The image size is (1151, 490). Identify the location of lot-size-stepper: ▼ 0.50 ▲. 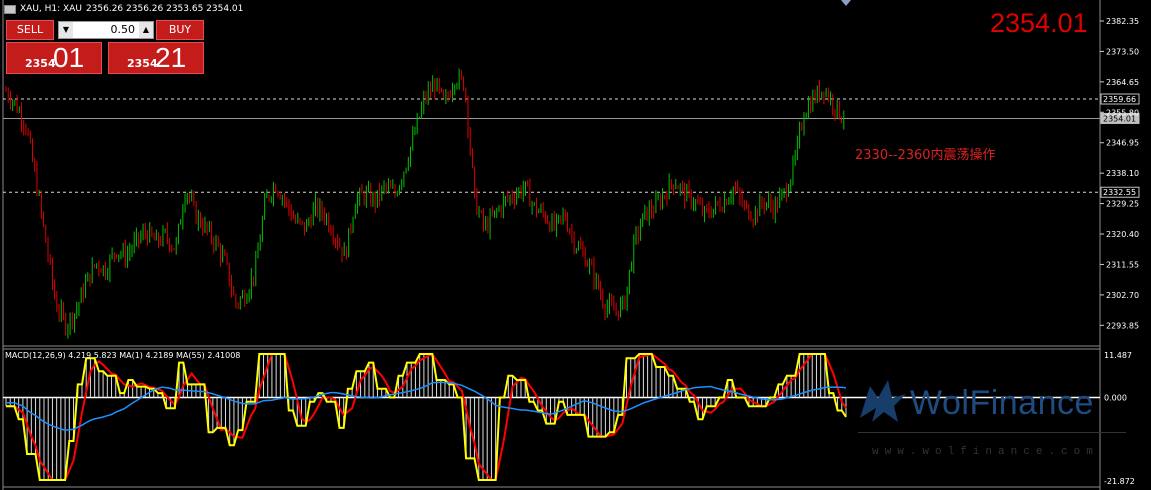
(106, 30).